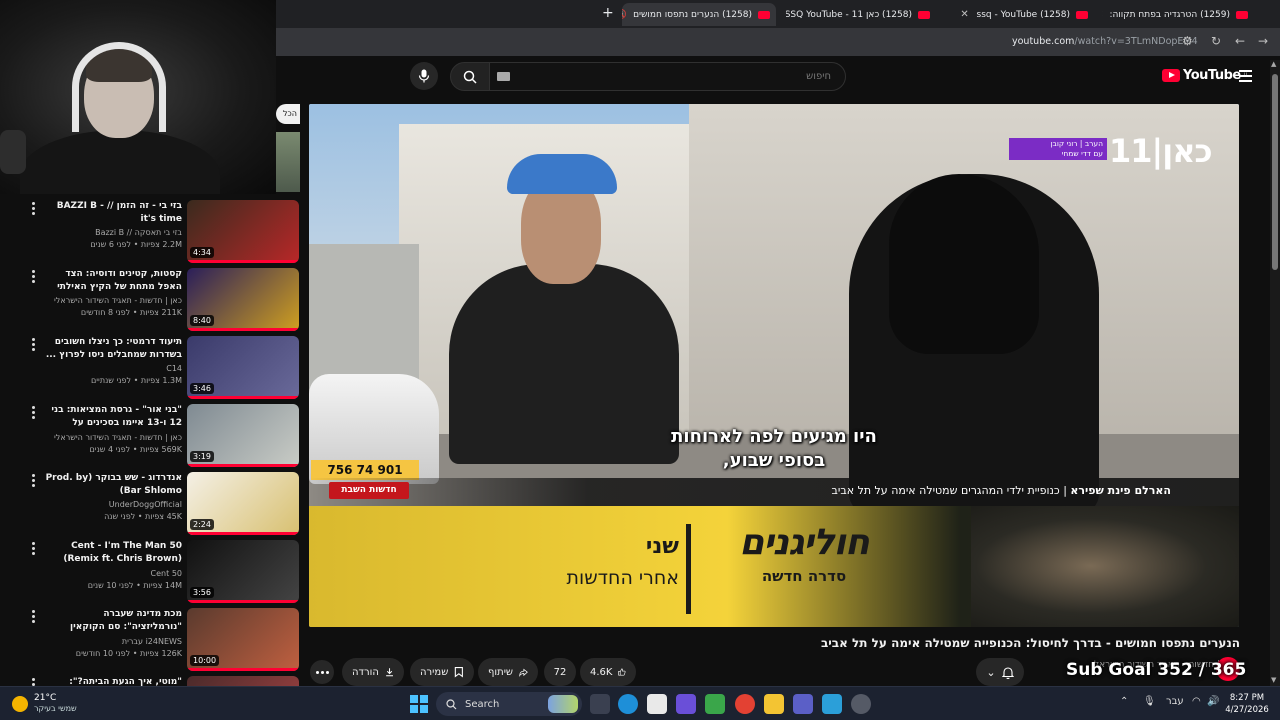 The width and height of the screenshot is (1280, 720). I want to click on back-icon: ←, so click(1240, 41).